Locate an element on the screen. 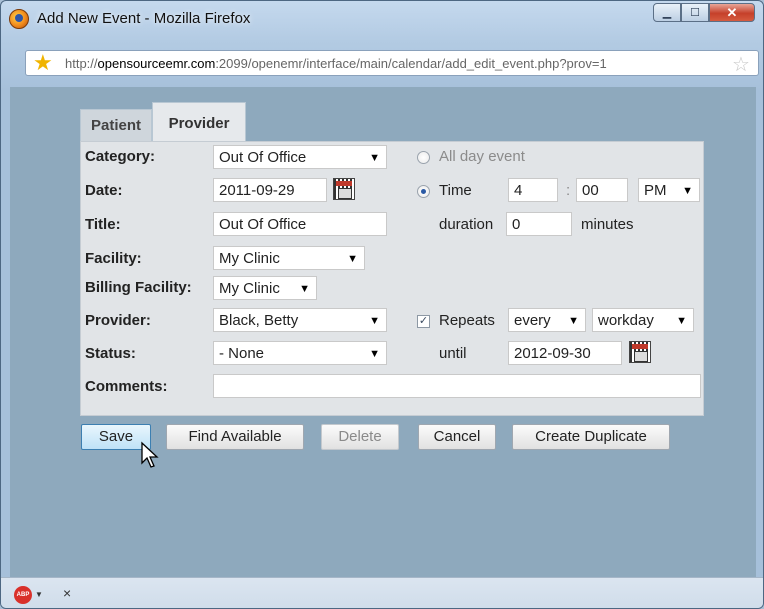 This screenshot has width=764, height=609. url-domain: opensourceemr.com is located at coordinates (156, 63).